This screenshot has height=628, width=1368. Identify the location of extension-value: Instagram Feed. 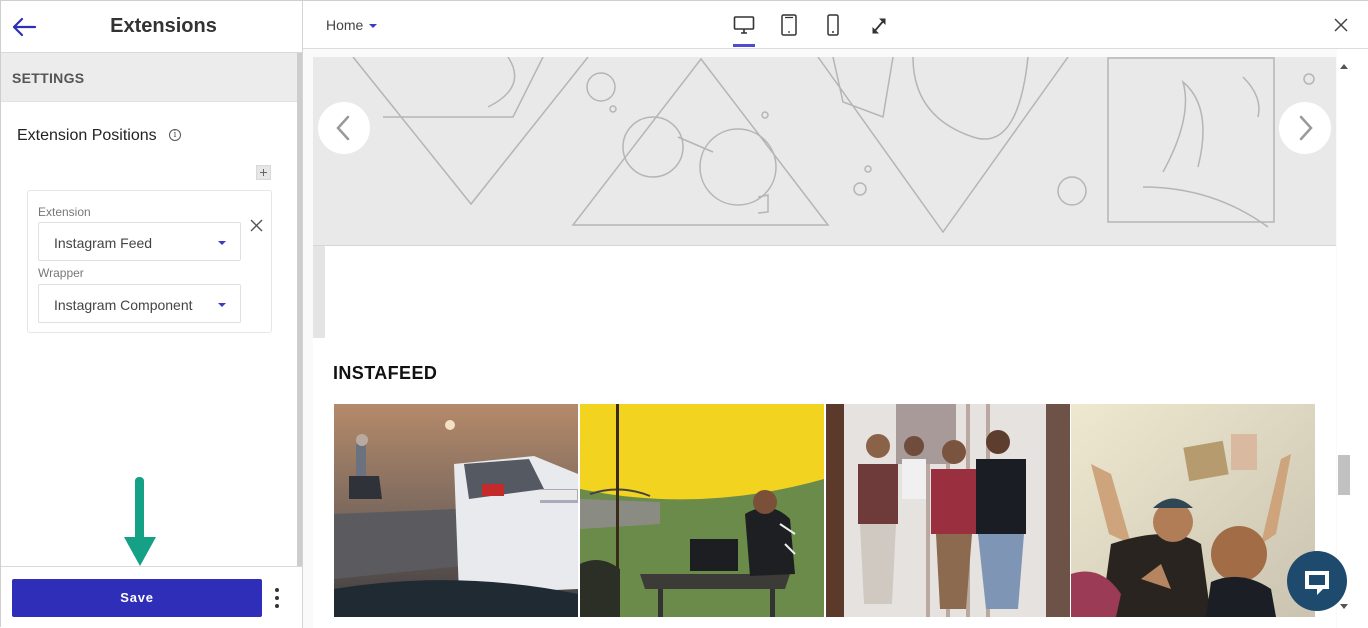
(103, 243).